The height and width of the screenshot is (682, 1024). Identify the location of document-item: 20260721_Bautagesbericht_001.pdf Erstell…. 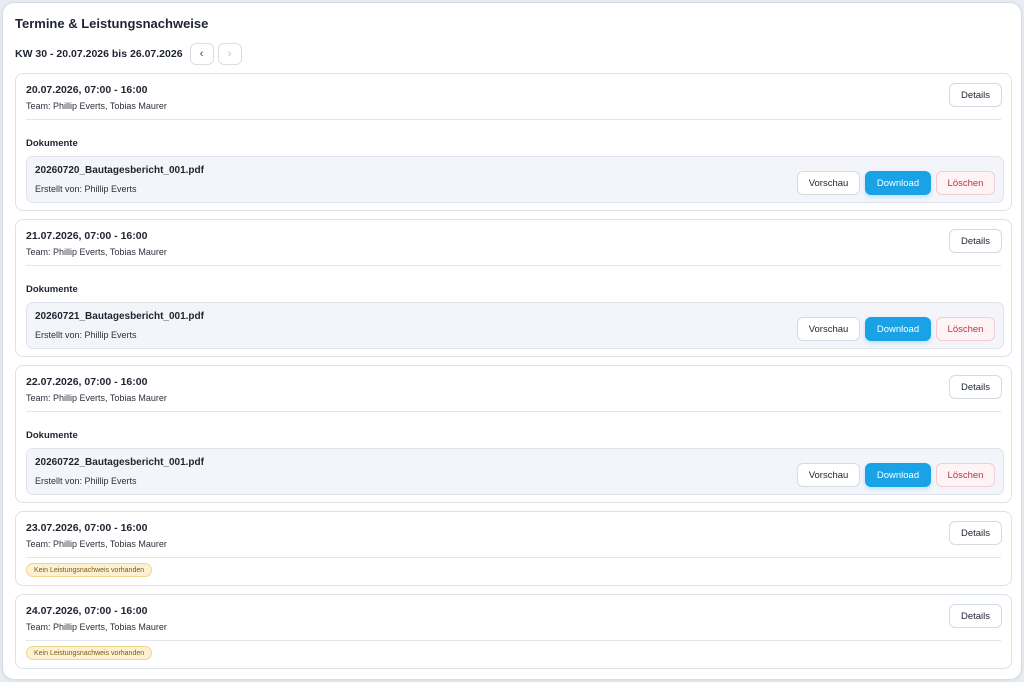
(515, 325).